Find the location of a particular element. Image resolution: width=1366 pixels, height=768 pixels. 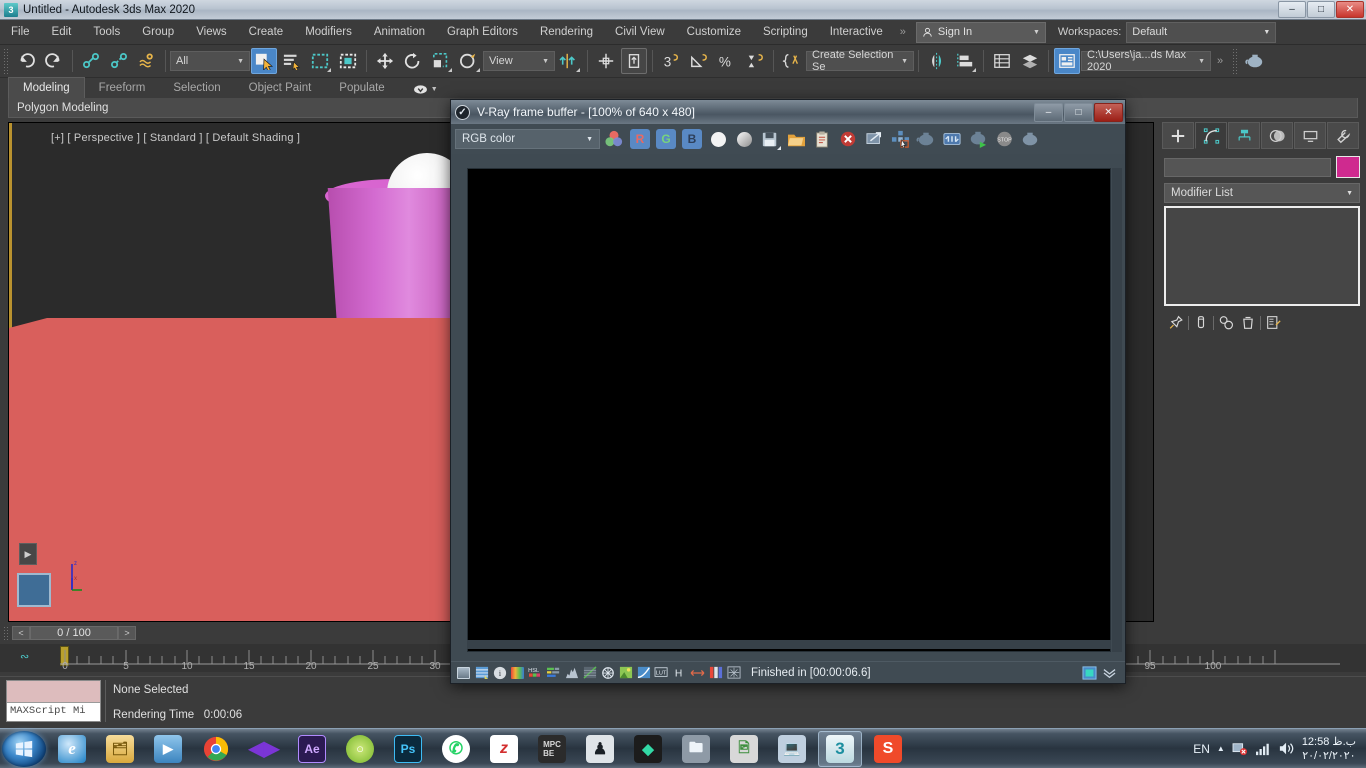

timebar-grip is located at coordinates (6, 633).